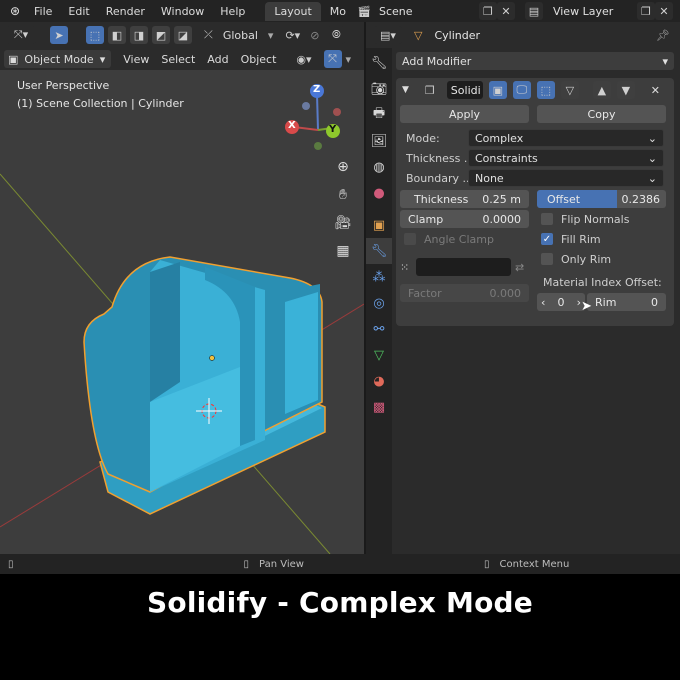 Image resolution: width=680 pixels, height=680 pixels. What do you see at coordinates (566, 138) in the screenshot?
I see `mode-dropdown: Complex ⌄` at bounding box center [566, 138].